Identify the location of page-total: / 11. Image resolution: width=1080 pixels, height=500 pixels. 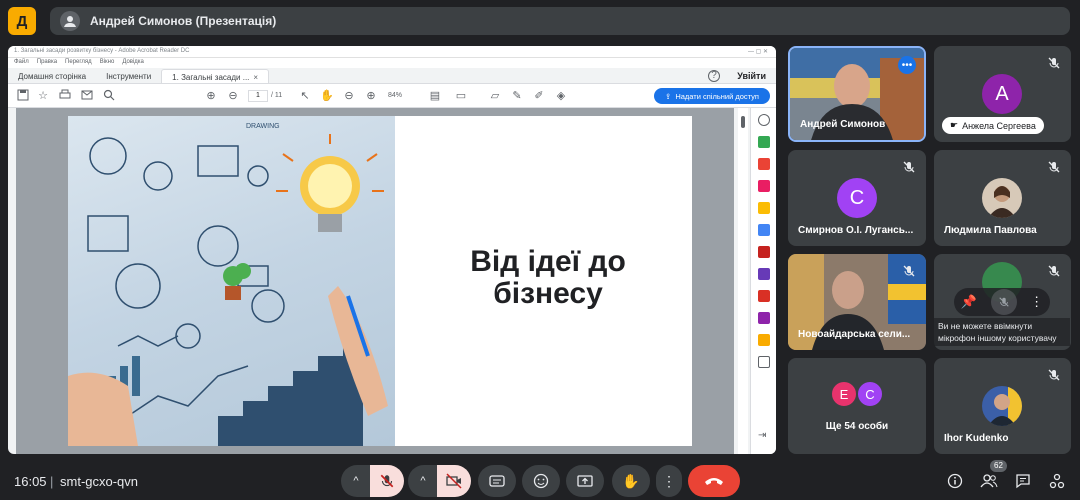
(277, 95).